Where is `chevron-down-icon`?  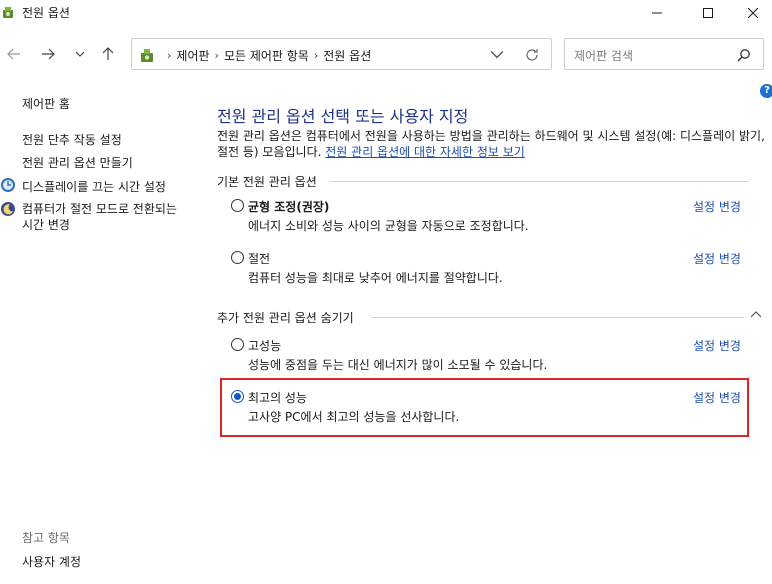 chevron-down-icon is located at coordinates (80, 54).